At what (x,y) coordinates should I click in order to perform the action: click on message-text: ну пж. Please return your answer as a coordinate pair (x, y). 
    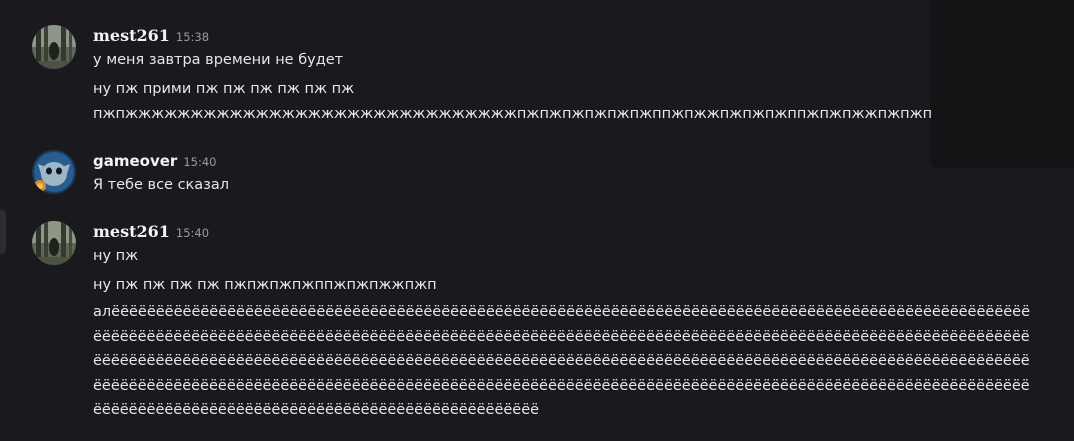
    Looking at the image, I should click on (116, 256).